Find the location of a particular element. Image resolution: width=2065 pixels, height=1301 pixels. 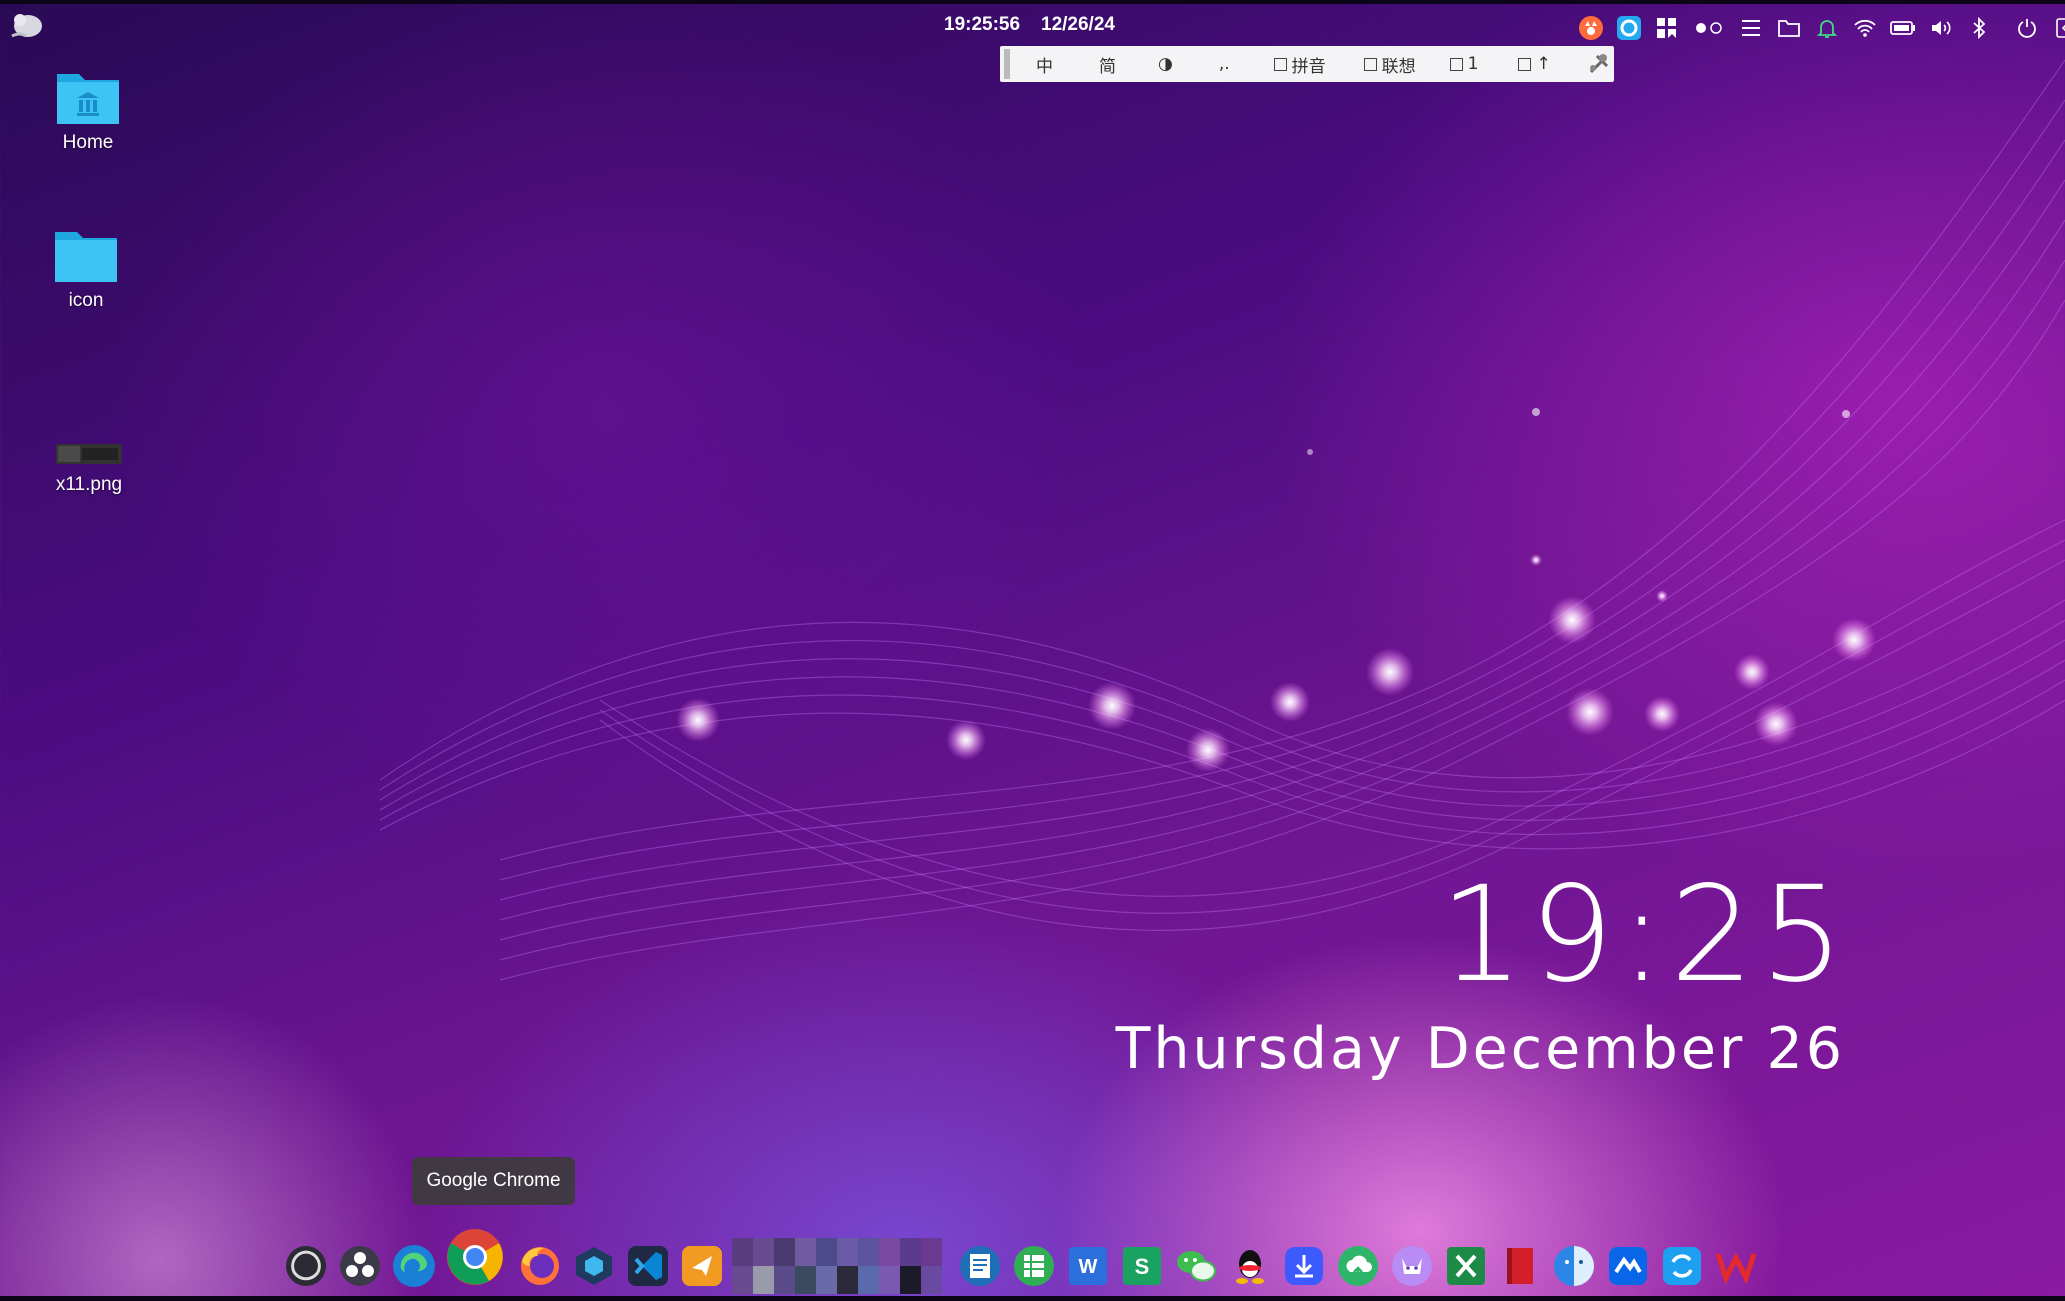

download-manager-icon is located at coordinates (1304, 1266).